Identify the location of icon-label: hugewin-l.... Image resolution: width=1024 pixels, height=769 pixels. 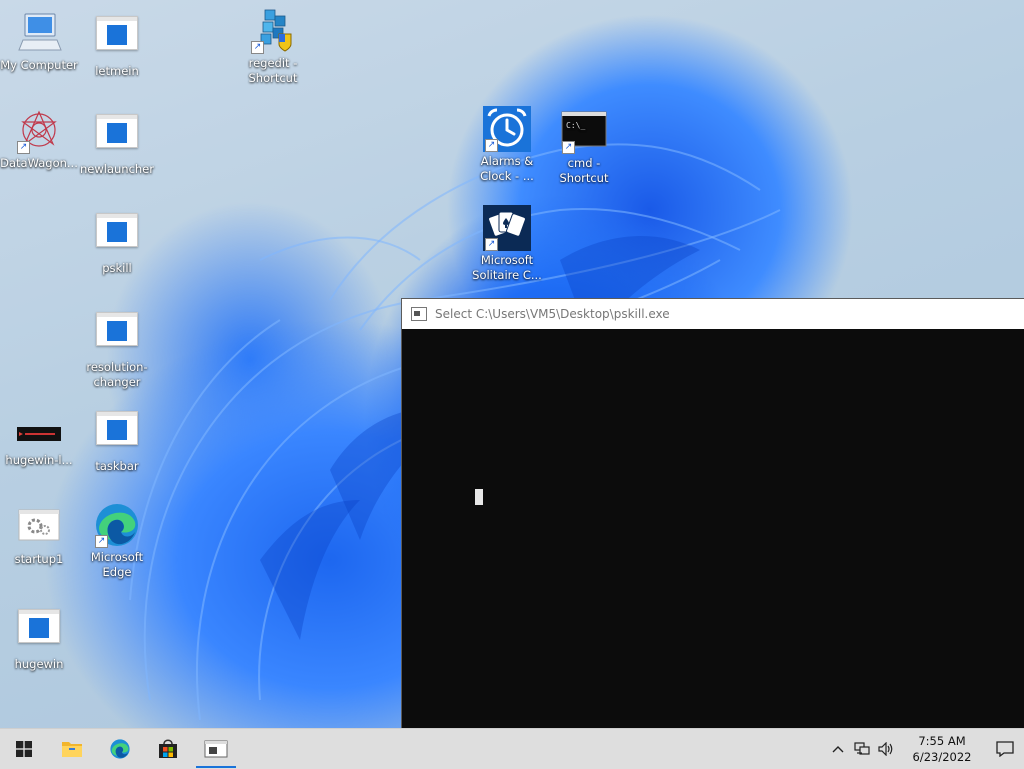
(39, 460).